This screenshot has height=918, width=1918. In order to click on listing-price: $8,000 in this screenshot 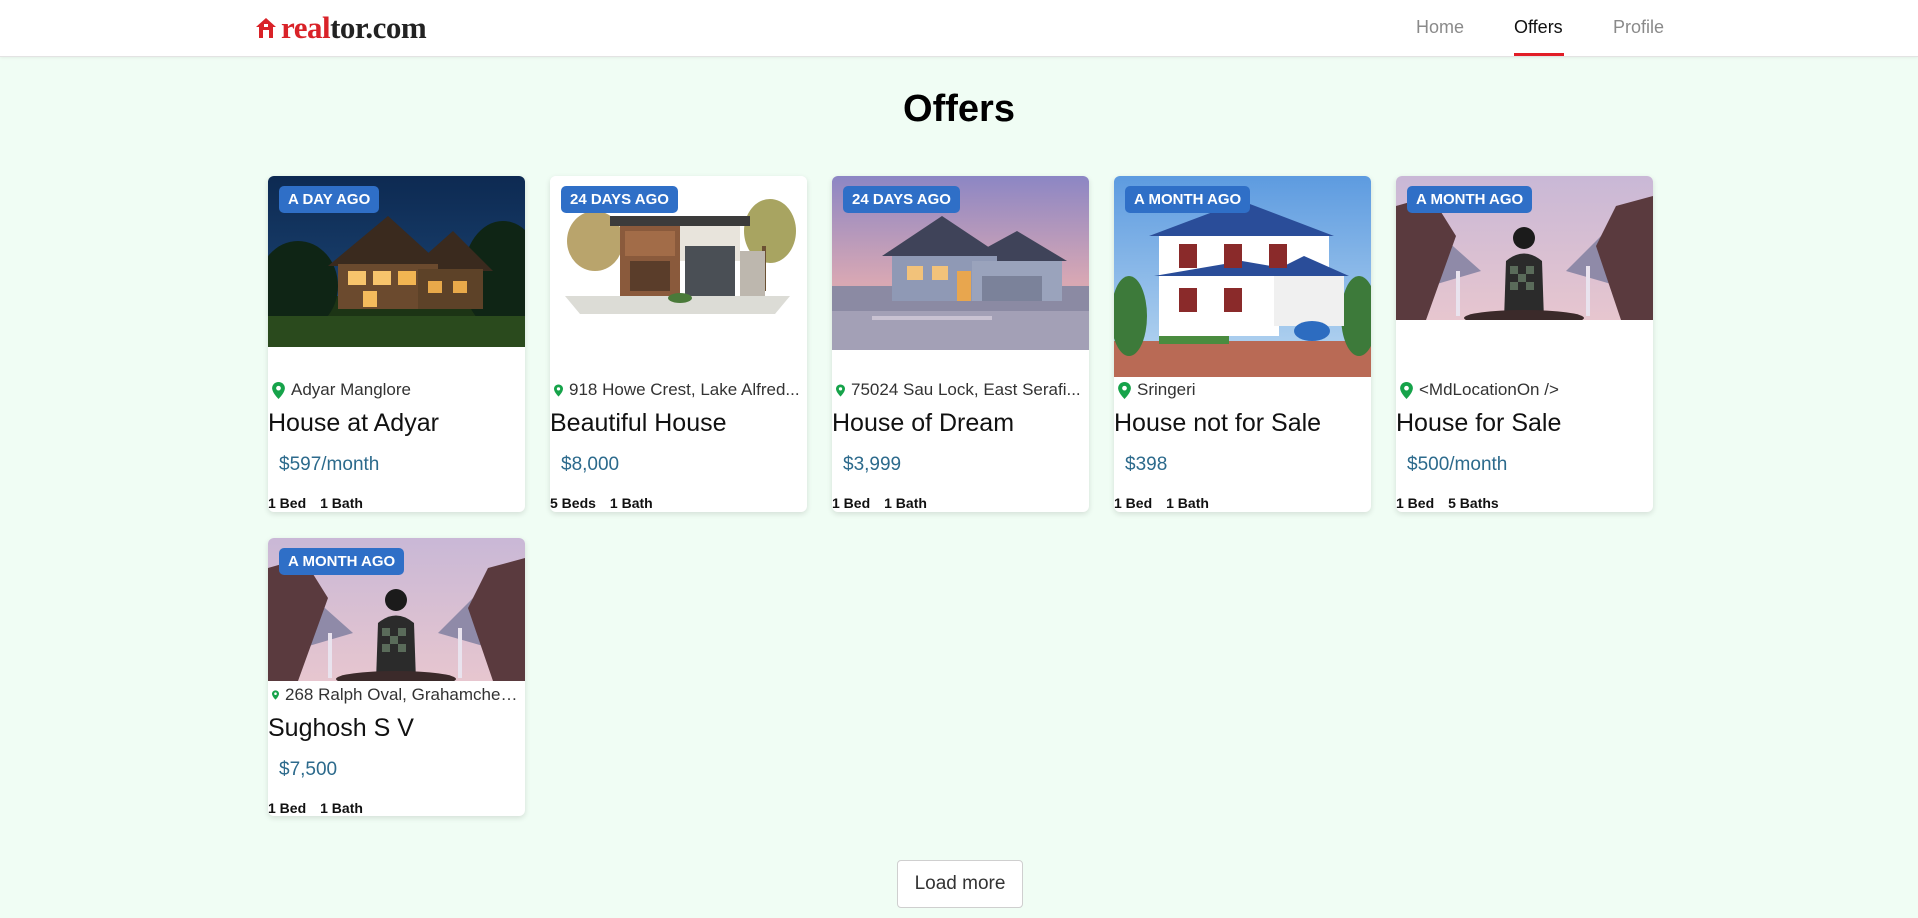, I will do `click(590, 464)`.